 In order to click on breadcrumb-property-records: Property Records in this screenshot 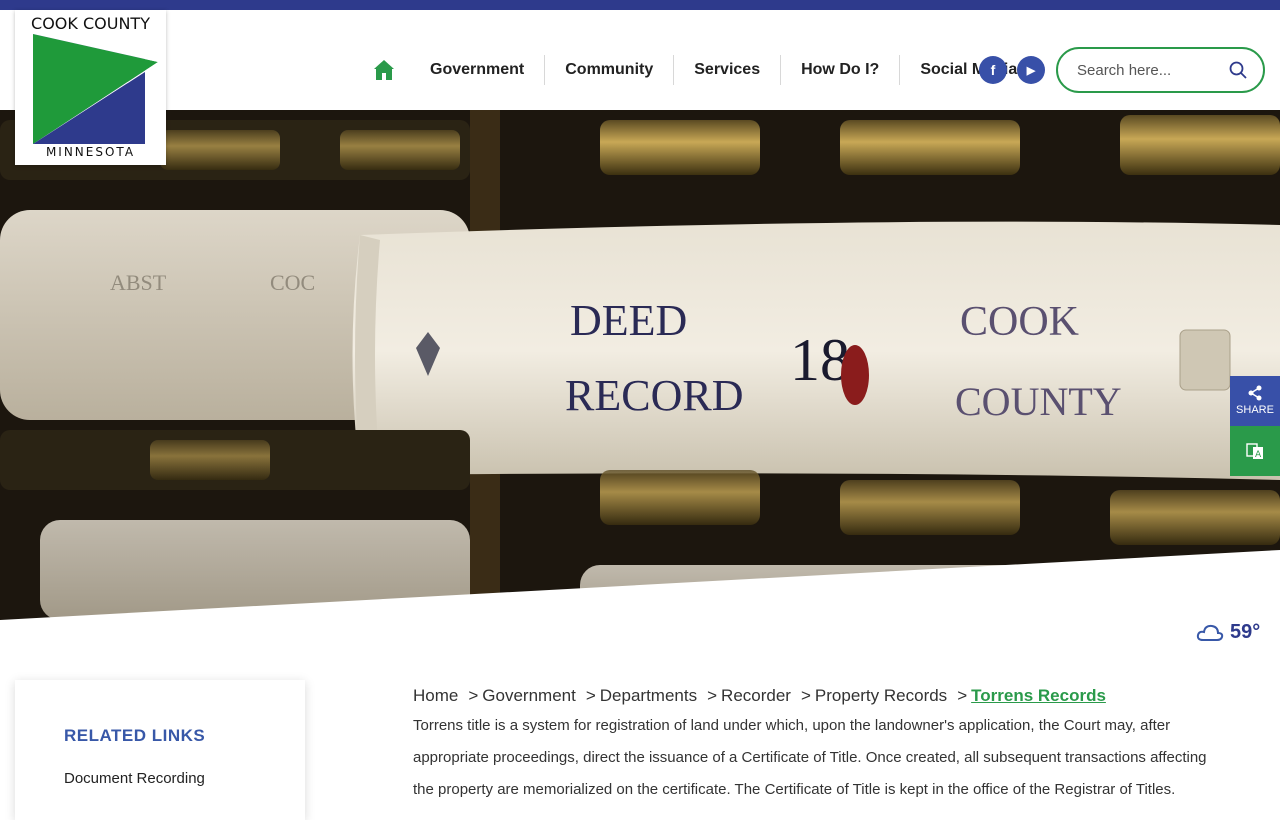, I will do `click(881, 696)`.